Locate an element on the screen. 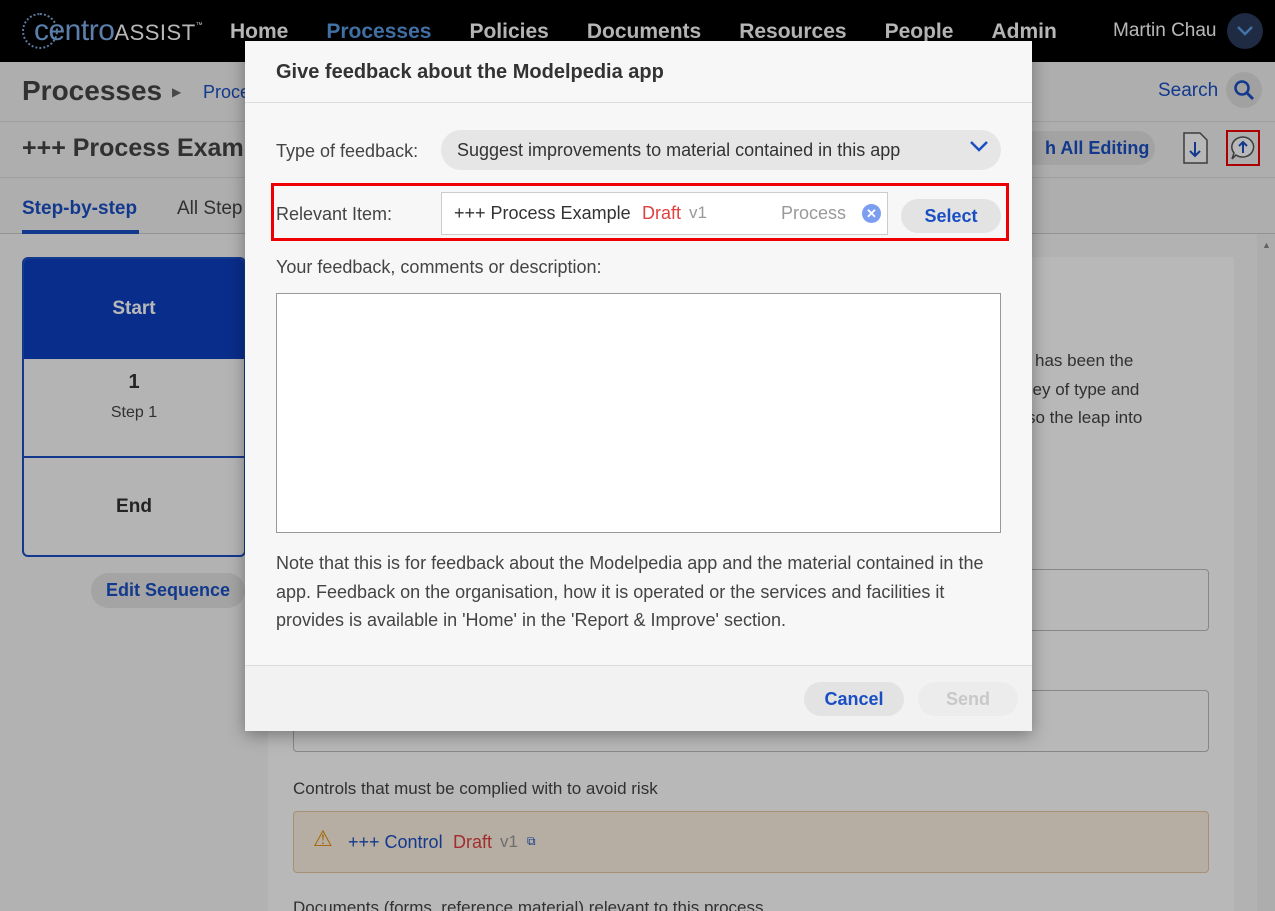 This screenshot has width=1275, height=911. dialog-header: Give feedback about the Modelpedia app is located at coordinates (638, 72).